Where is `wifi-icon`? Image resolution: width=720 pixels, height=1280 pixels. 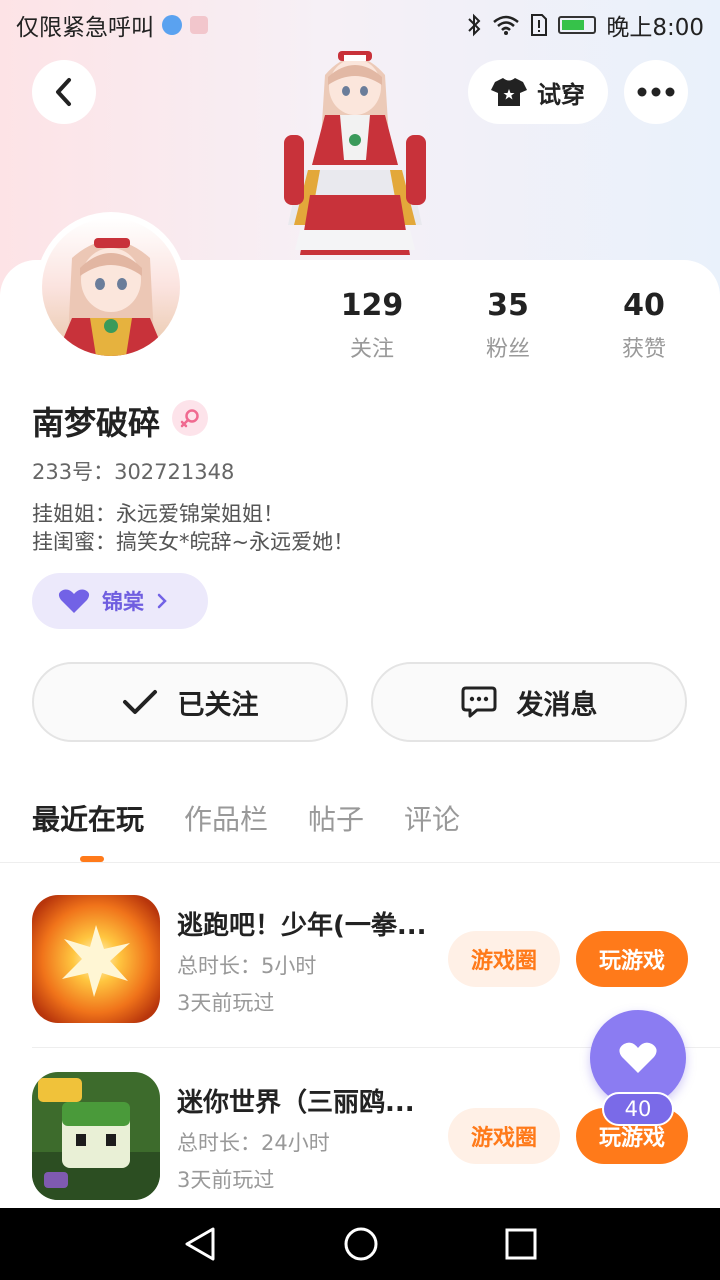
wifi-icon is located at coordinates (506, 25).